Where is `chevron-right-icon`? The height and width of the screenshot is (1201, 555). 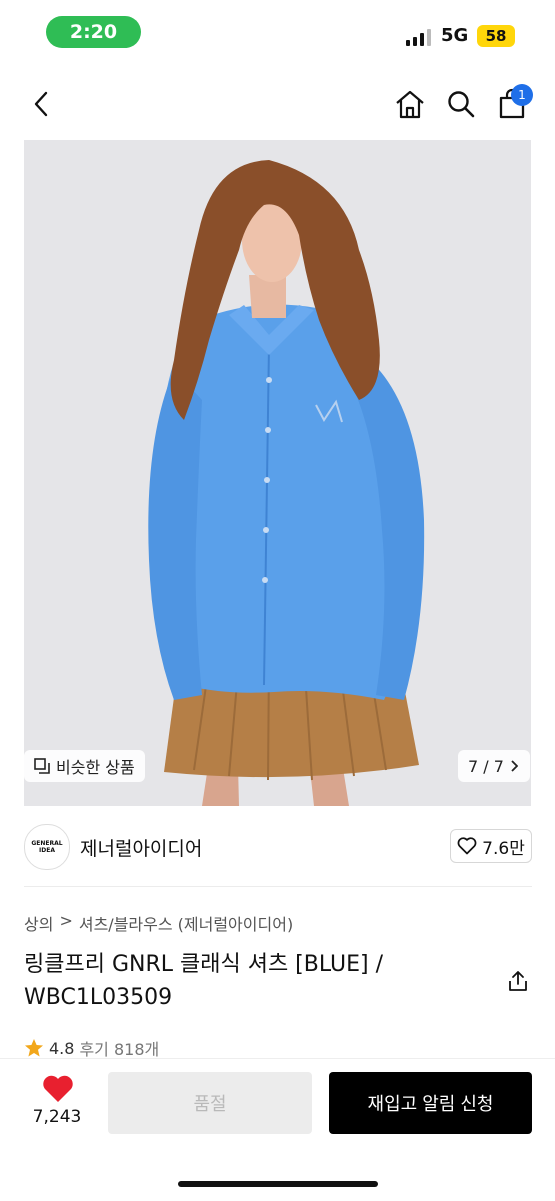
chevron-right-icon is located at coordinates (514, 766).